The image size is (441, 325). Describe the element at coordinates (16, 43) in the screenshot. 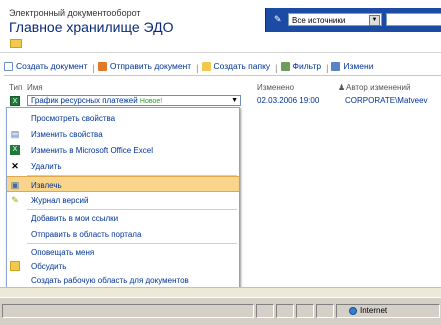

I see `folder-icon` at that location.